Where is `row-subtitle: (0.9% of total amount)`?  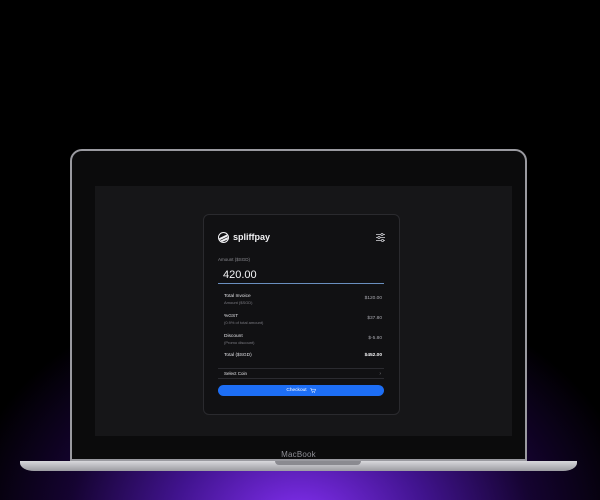 row-subtitle: (0.9% of total amount) is located at coordinates (244, 322).